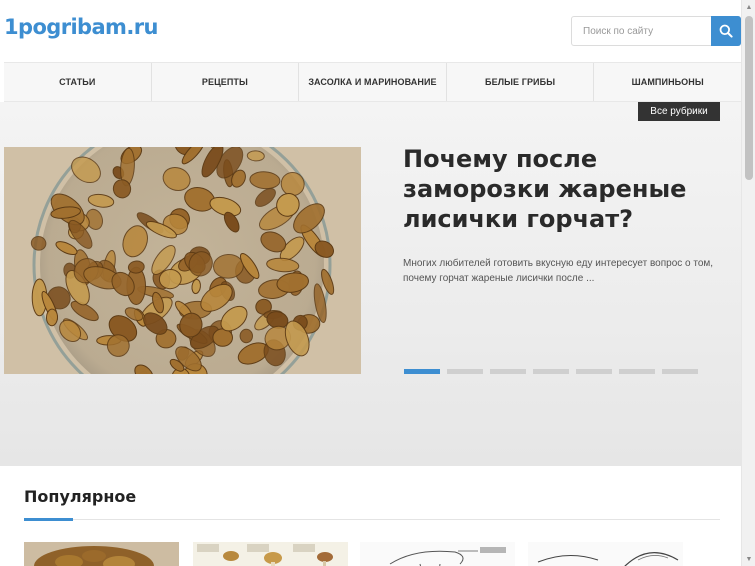  I want to click on page-scrollbar: ▲ ▼, so click(748, 283).